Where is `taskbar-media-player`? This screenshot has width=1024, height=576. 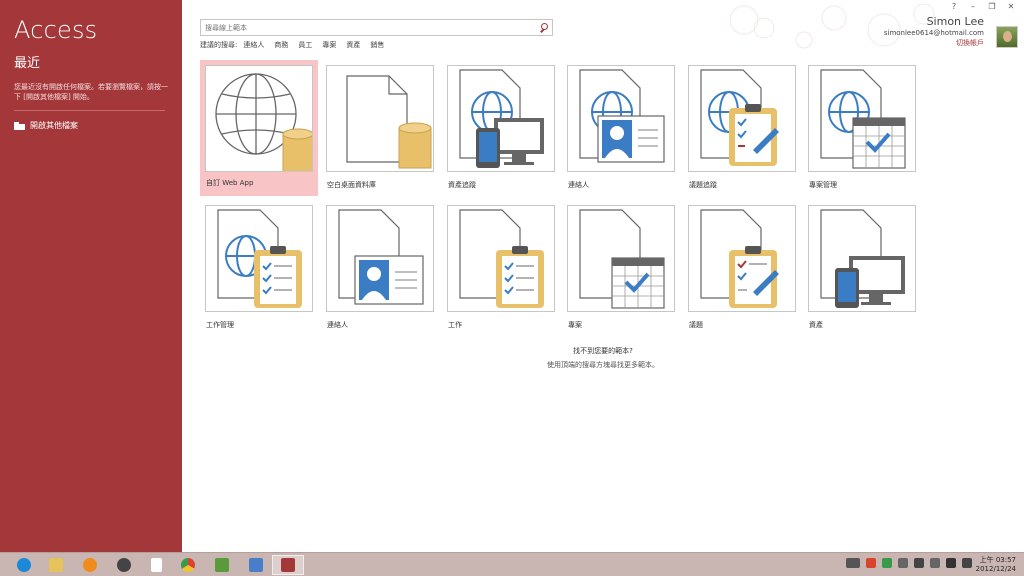
taskbar-media-player is located at coordinates (90, 565).